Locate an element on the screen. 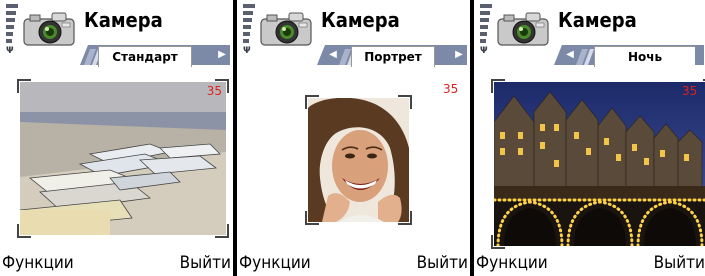 This screenshot has height=276, width=705. tab-night: Ночь is located at coordinates (644, 56).